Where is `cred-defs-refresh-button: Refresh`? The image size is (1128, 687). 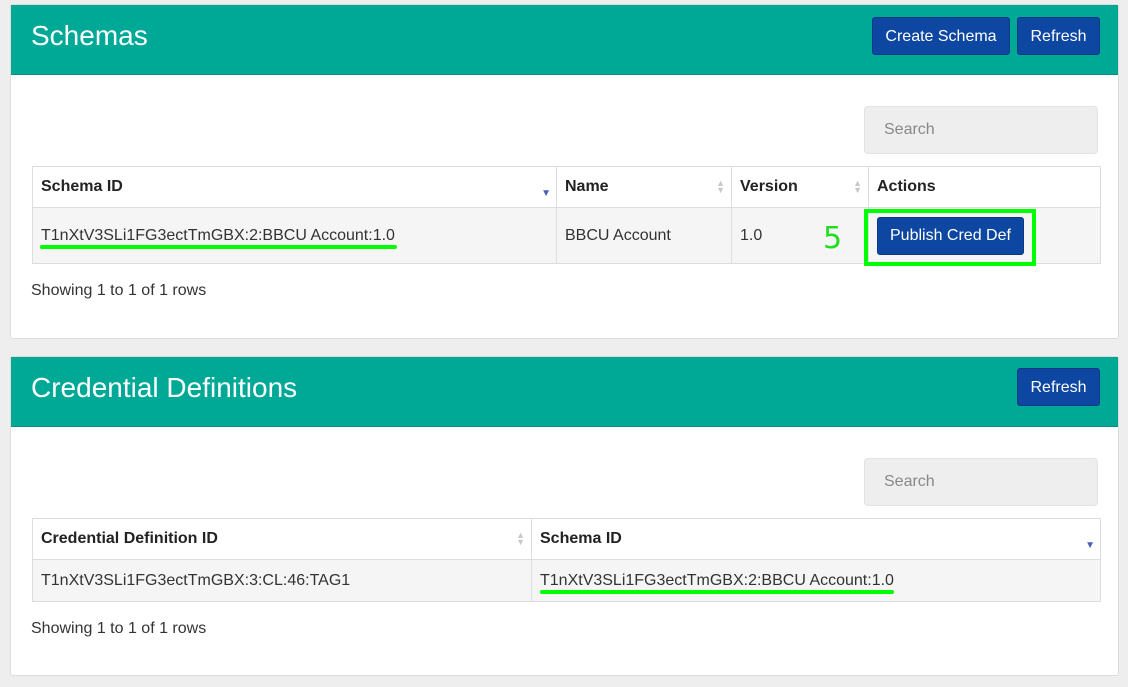 cred-defs-refresh-button: Refresh is located at coordinates (1058, 387).